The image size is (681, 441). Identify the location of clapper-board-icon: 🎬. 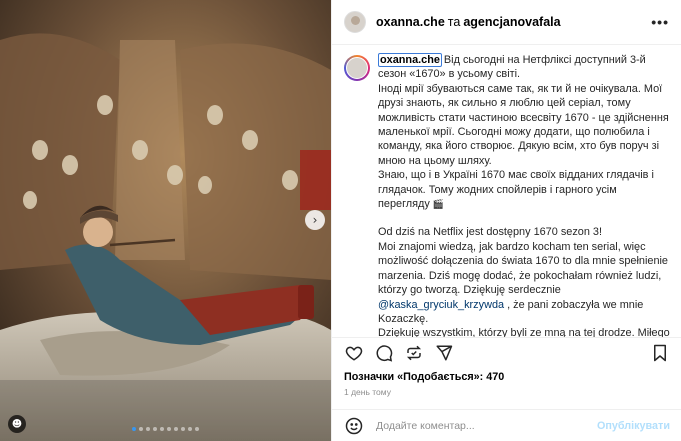
(438, 204).